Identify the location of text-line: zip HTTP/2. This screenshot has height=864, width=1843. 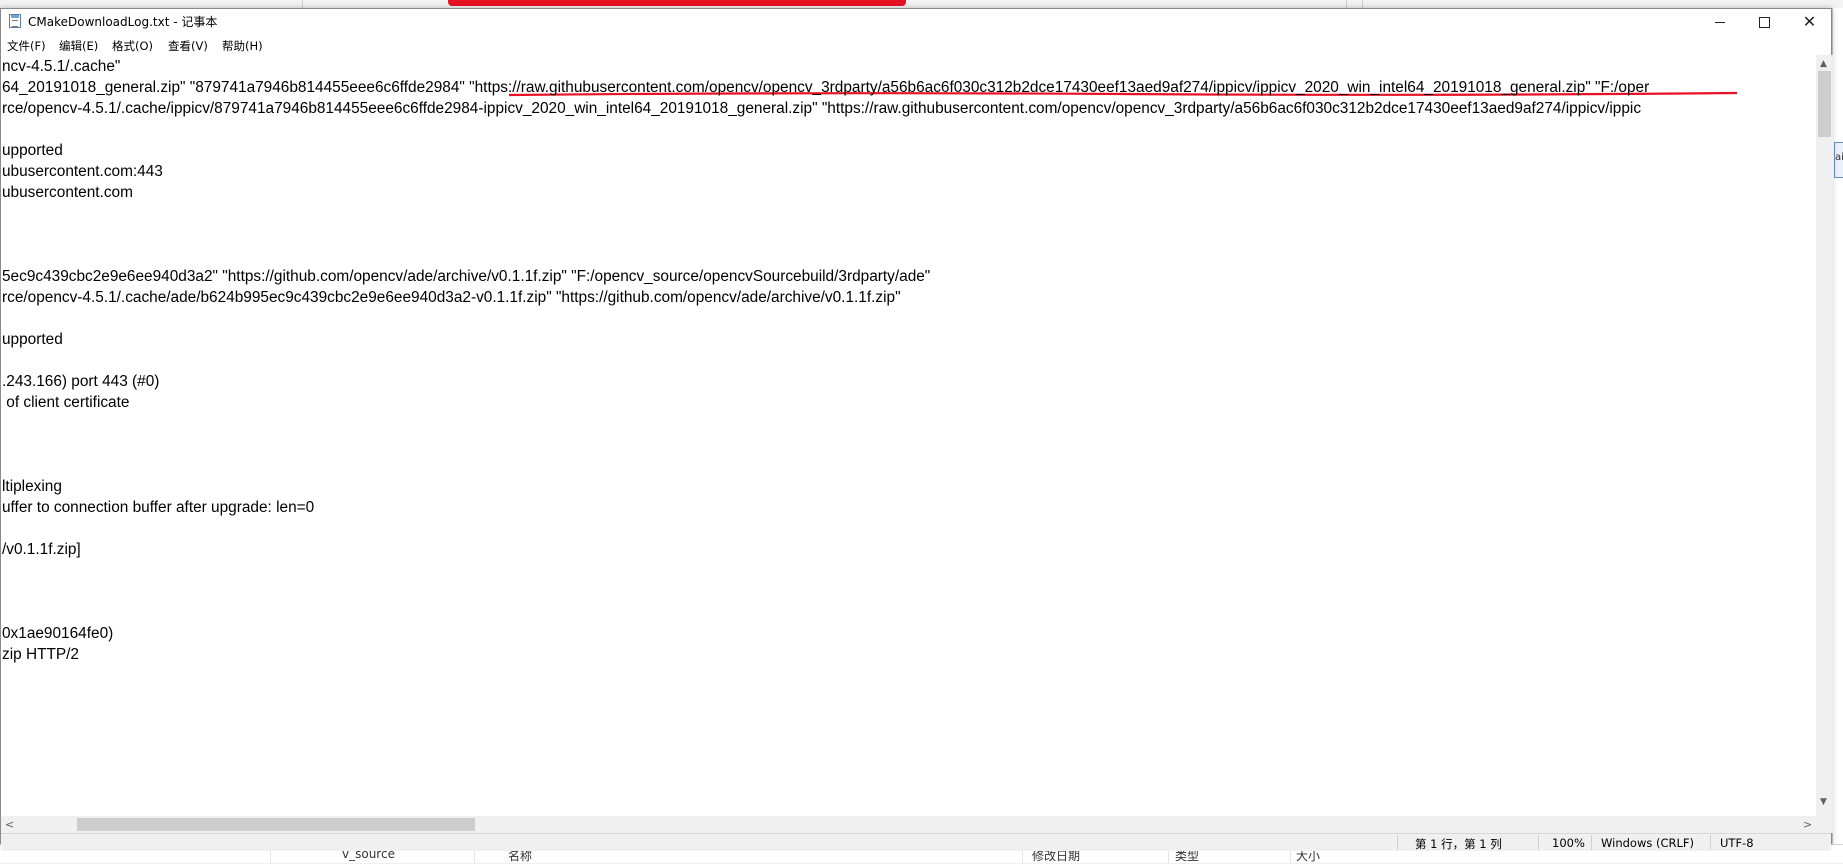
(40, 654).